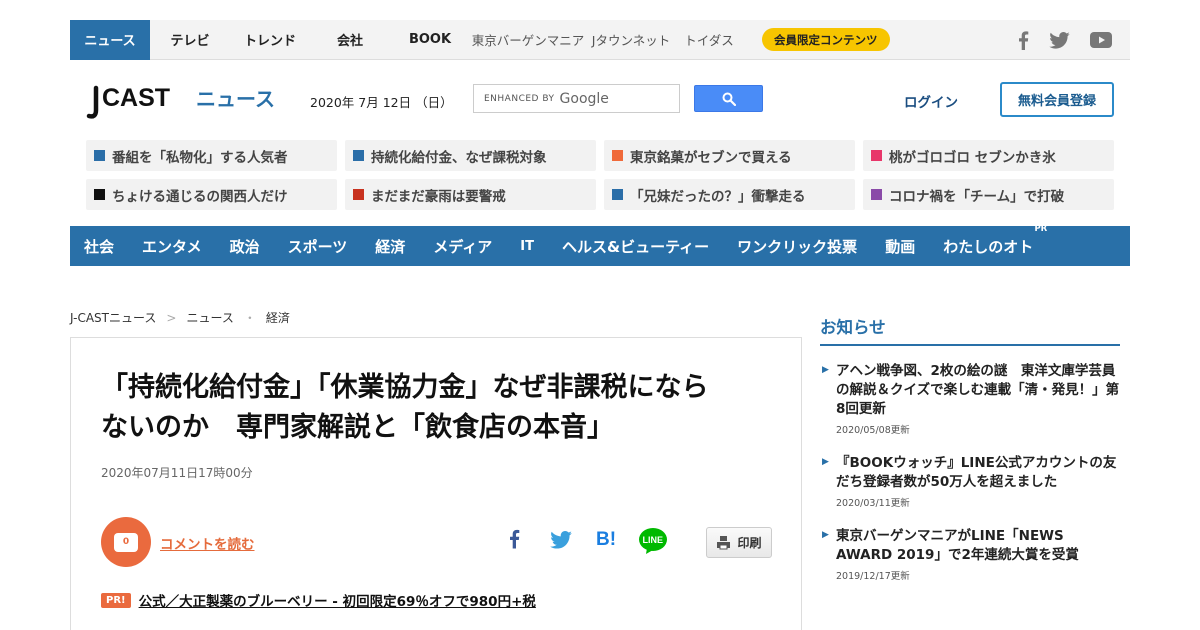 The height and width of the screenshot is (630, 1200). Describe the element at coordinates (931, 101) in the screenshot. I see `login-link: ログイン` at that location.